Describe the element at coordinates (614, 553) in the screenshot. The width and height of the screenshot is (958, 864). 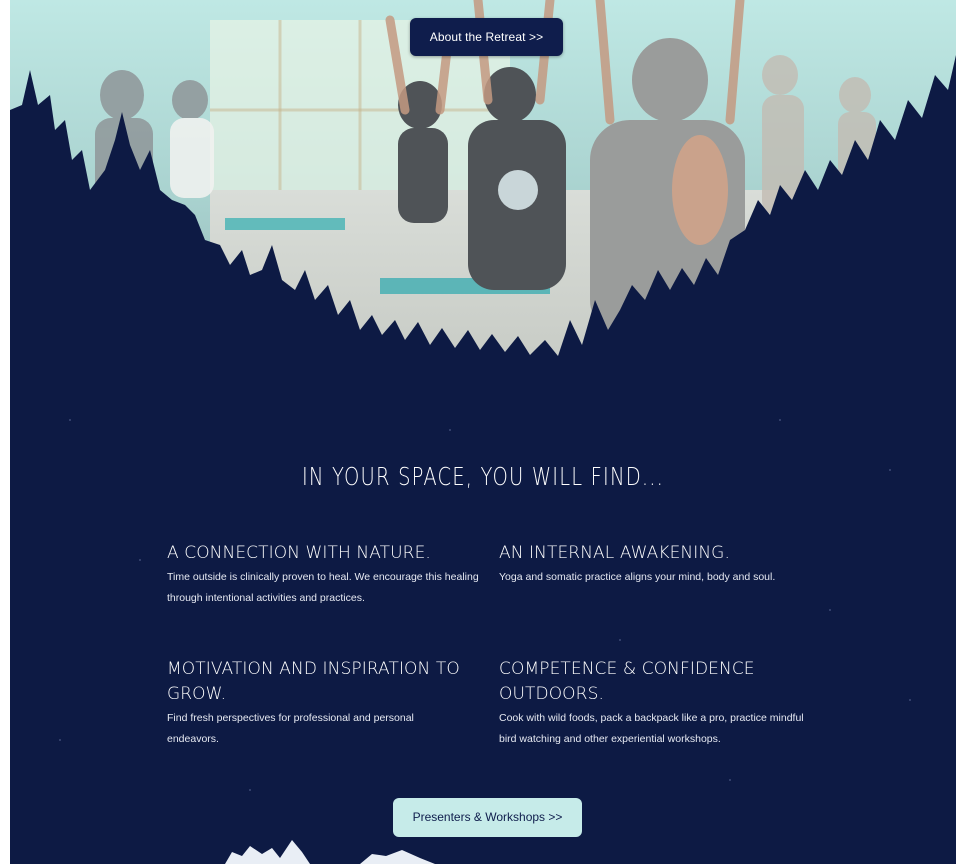
I see `feature-title: AN INTERNAL AWAKENING.` at that location.